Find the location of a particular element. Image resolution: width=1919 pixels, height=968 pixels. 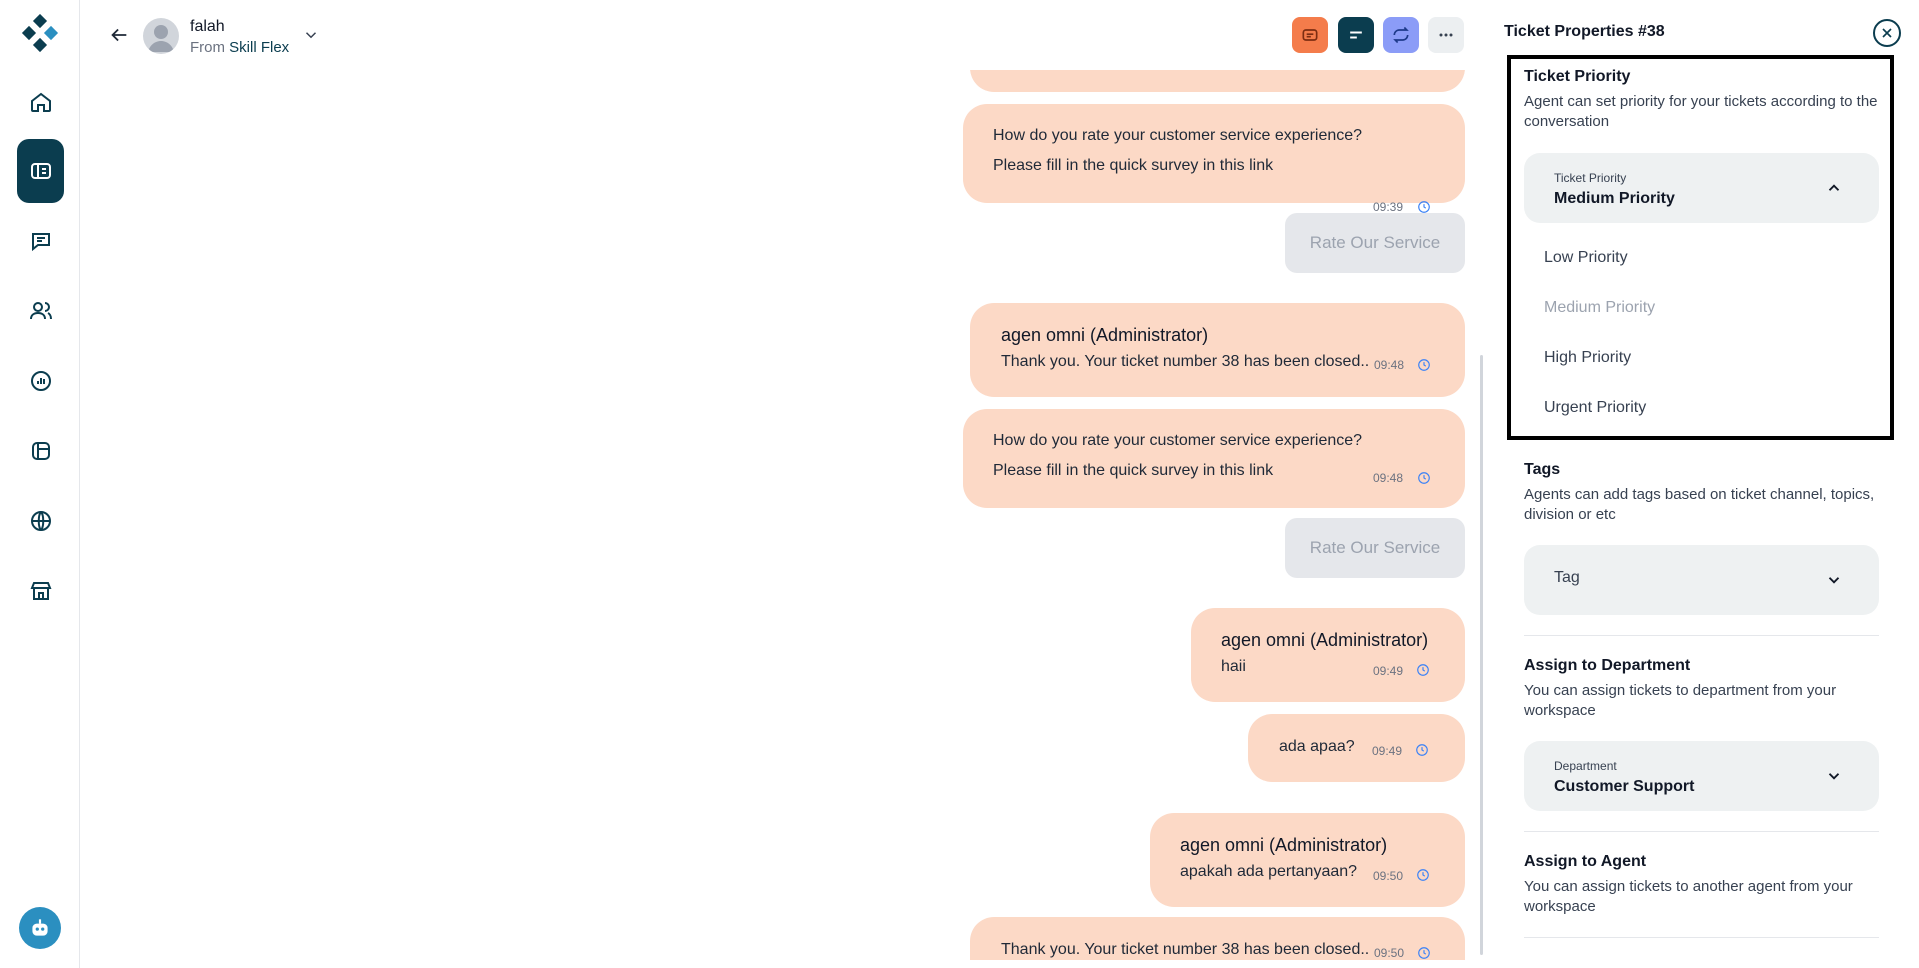

agent-section-title: Assign to Agent is located at coordinates (1585, 861).